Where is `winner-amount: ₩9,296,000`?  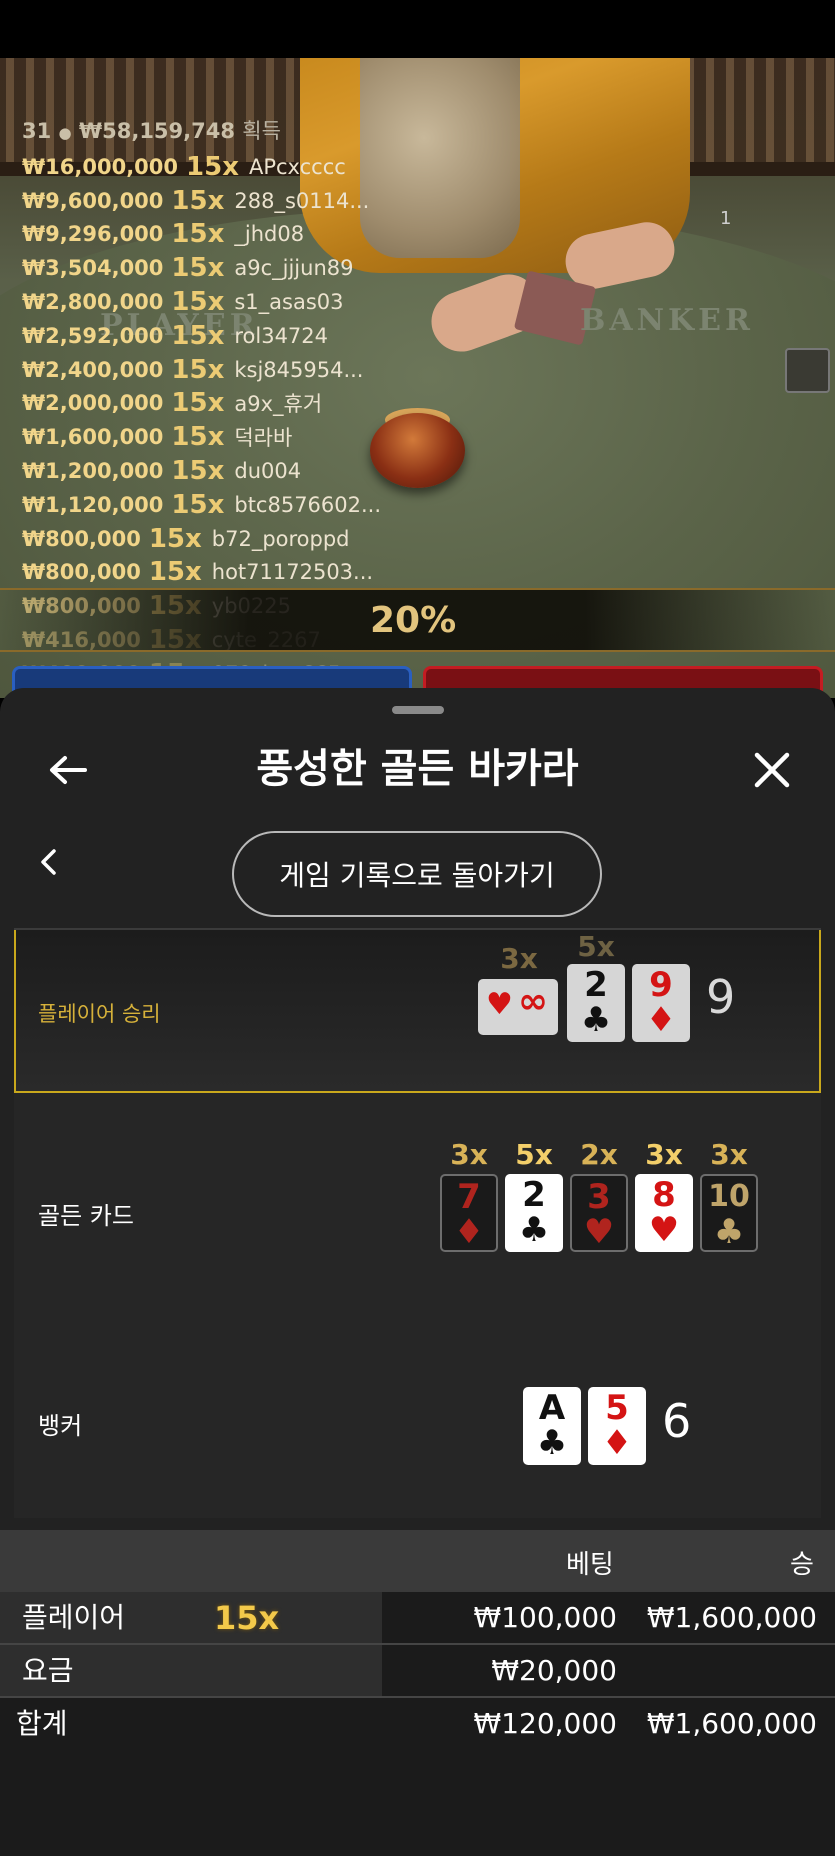
winner-amount: ₩9,296,000 is located at coordinates (93, 234).